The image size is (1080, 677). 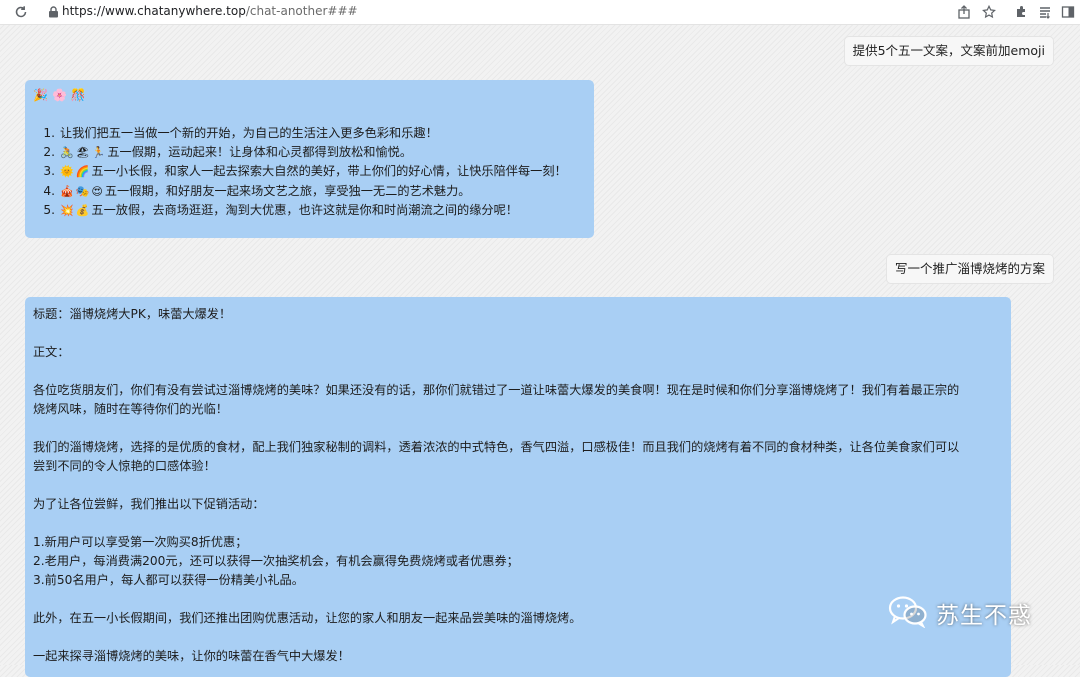 I want to click on reply-paragraph-1b: 烧烤风味，随时在等待你们的光临！, so click(x=130, y=409).